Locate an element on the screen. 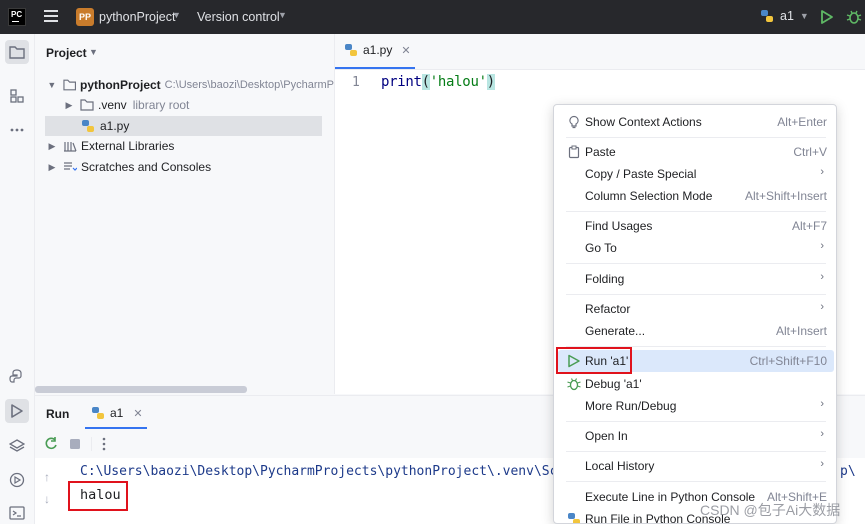  pycharm-logo: PC is located at coordinates (17, 17).